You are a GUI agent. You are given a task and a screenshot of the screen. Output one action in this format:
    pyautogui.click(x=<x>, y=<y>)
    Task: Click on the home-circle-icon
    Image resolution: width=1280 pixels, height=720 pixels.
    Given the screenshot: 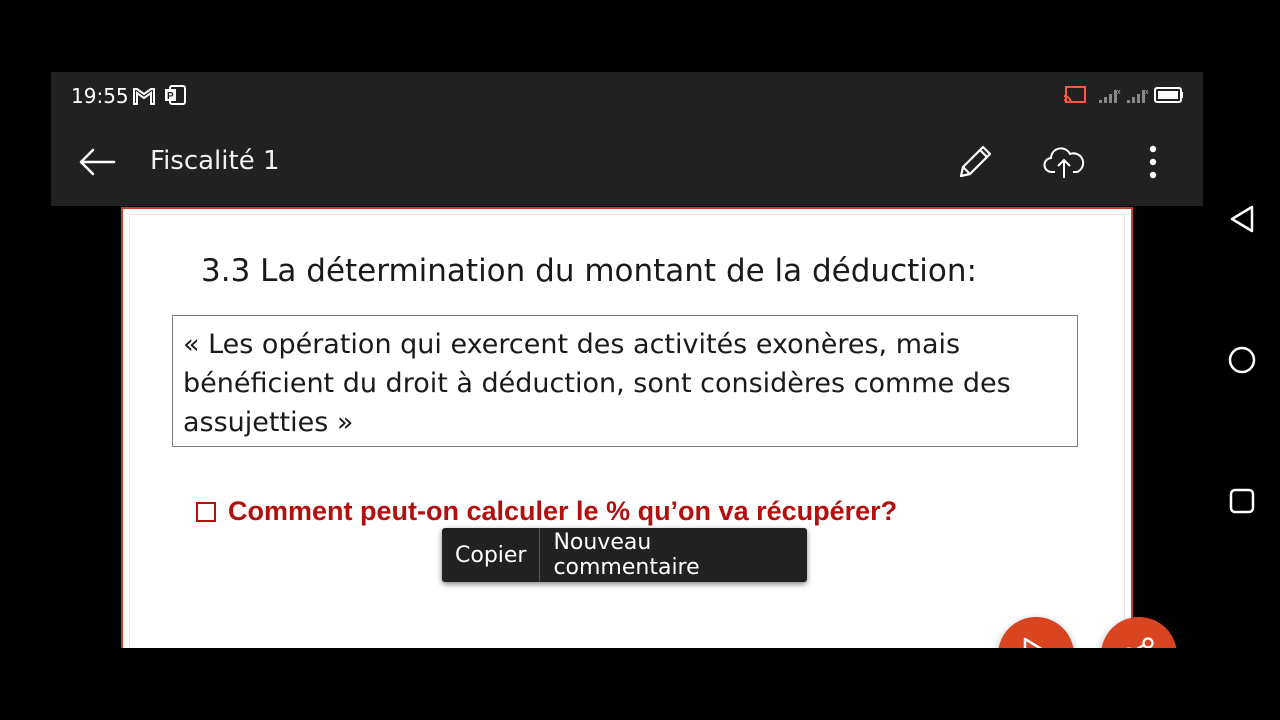 What is the action you would take?
    pyautogui.click(x=1242, y=360)
    